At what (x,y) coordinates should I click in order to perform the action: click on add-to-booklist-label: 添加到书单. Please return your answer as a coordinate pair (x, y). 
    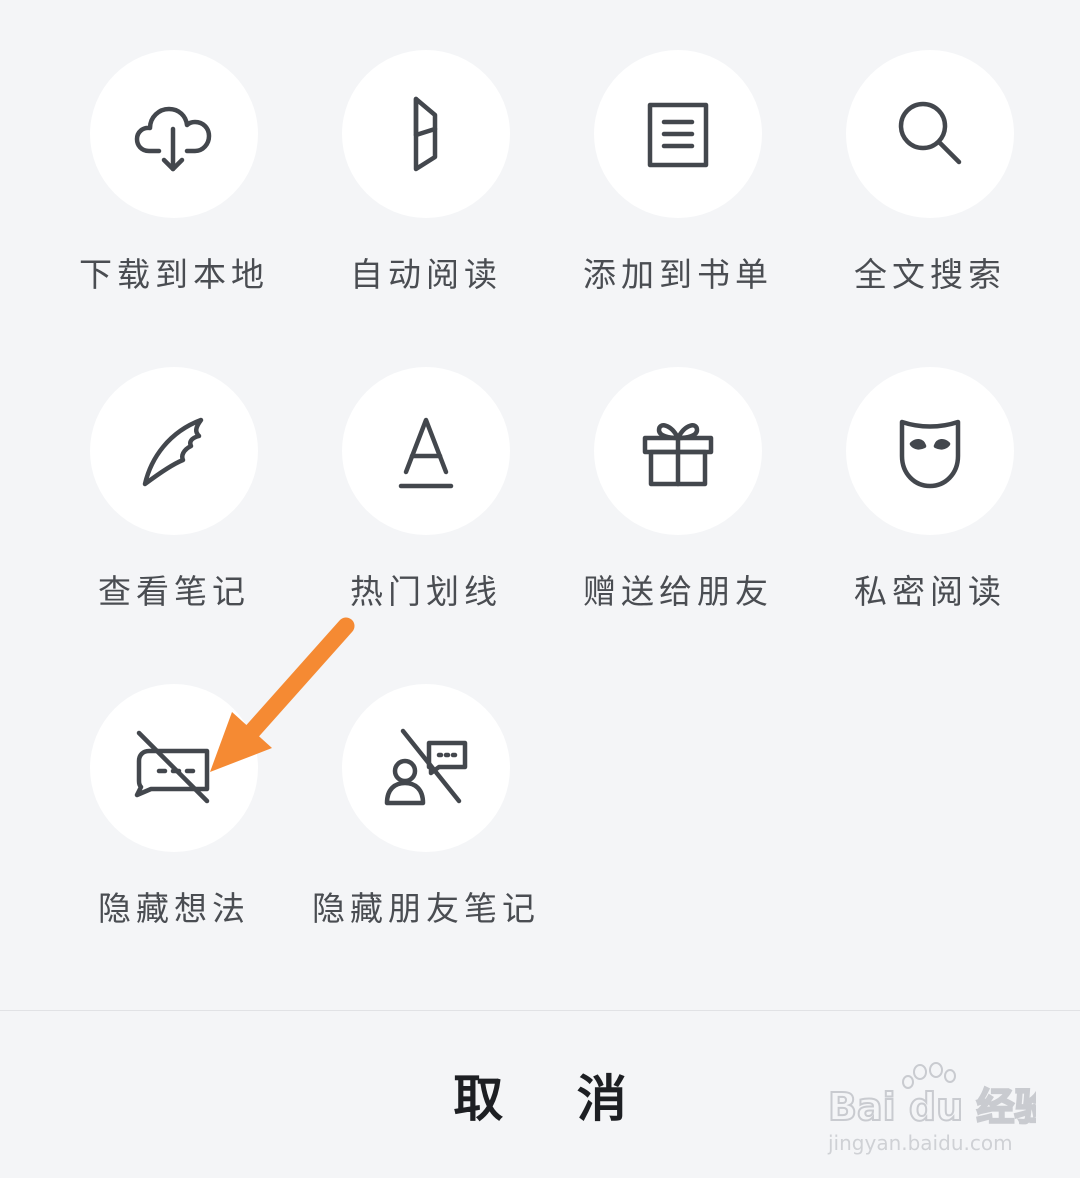
    Looking at the image, I should click on (678, 274).